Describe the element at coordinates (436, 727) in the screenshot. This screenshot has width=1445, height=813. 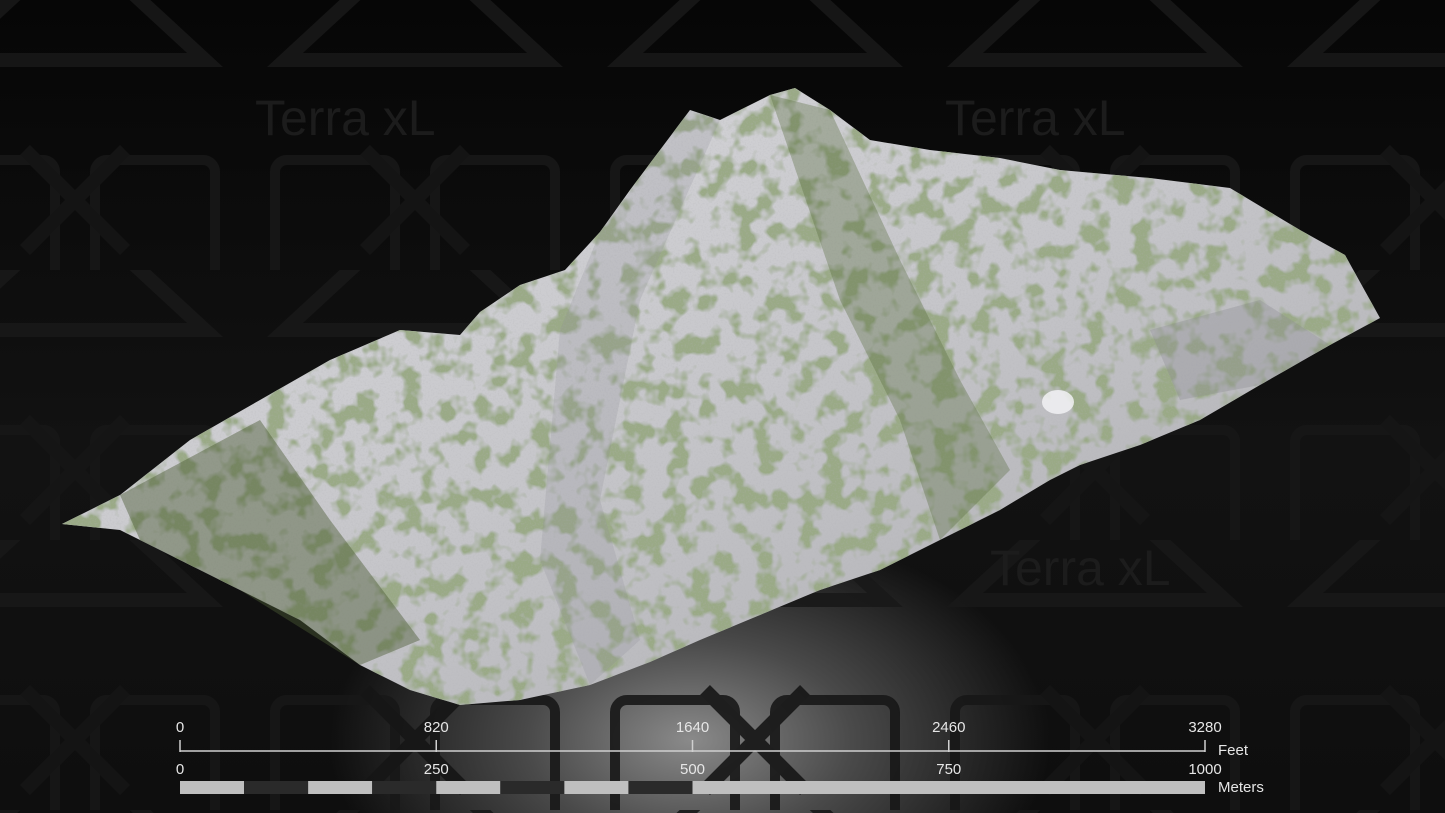
I see `feet-tick-label: 820` at that location.